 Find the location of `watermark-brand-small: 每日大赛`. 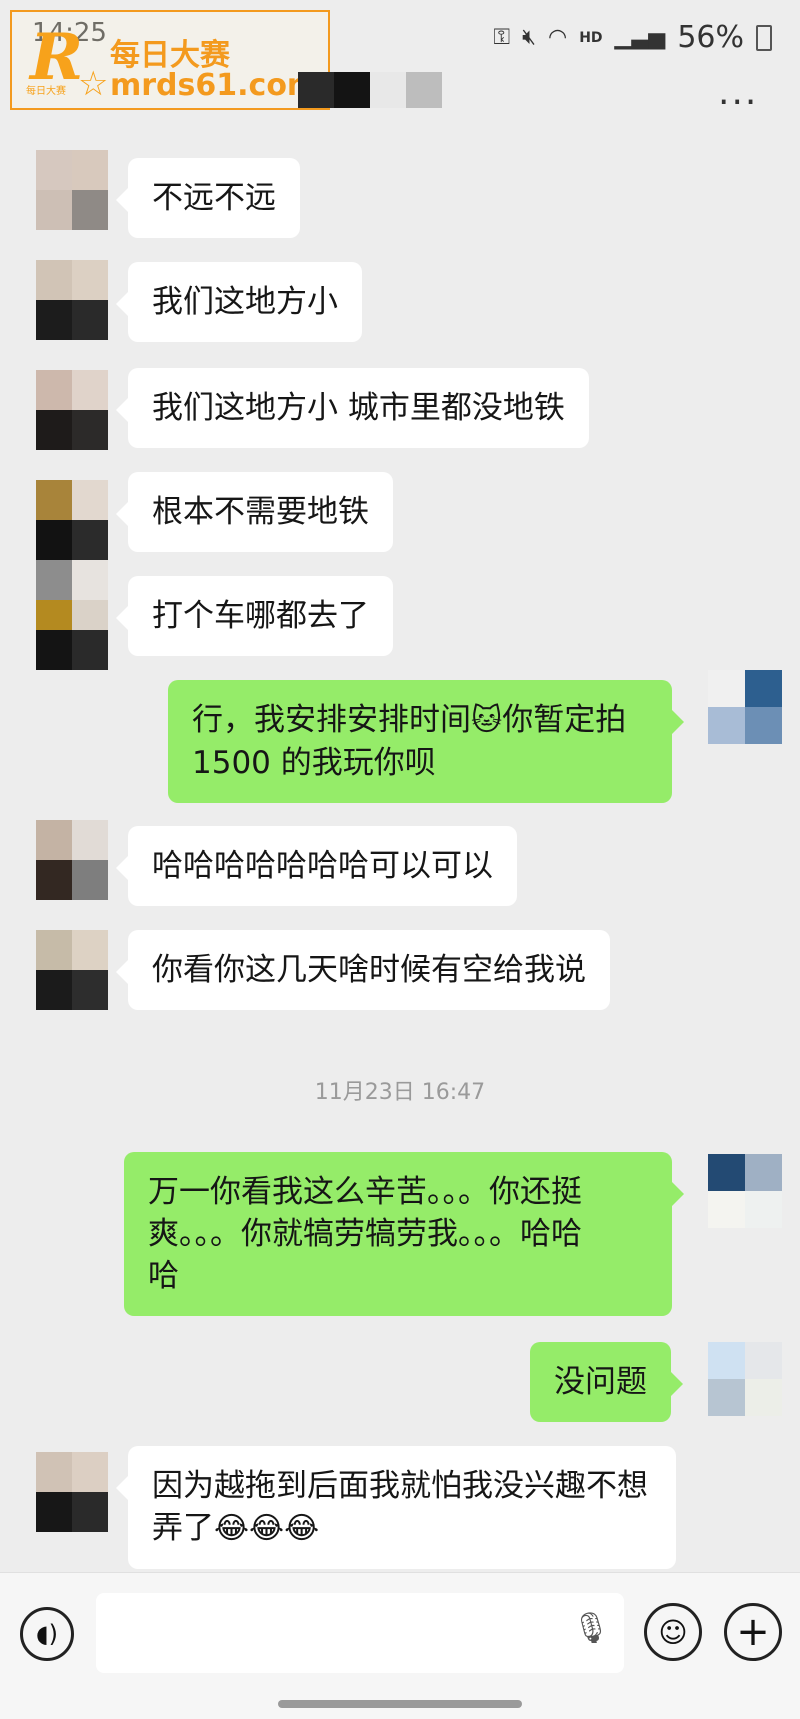

watermark-brand-small: 每日大赛 is located at coordinates (46, 91).